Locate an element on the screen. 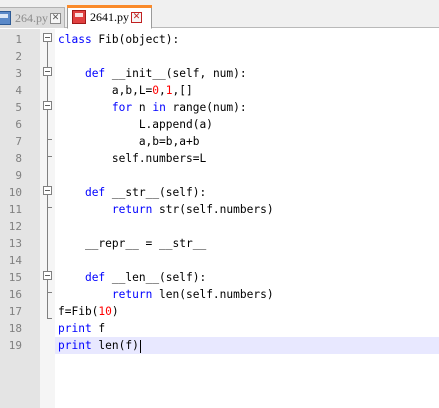 This screenshot has width=439, height=408. line-number: 6 is located at coordinates (18, 124).